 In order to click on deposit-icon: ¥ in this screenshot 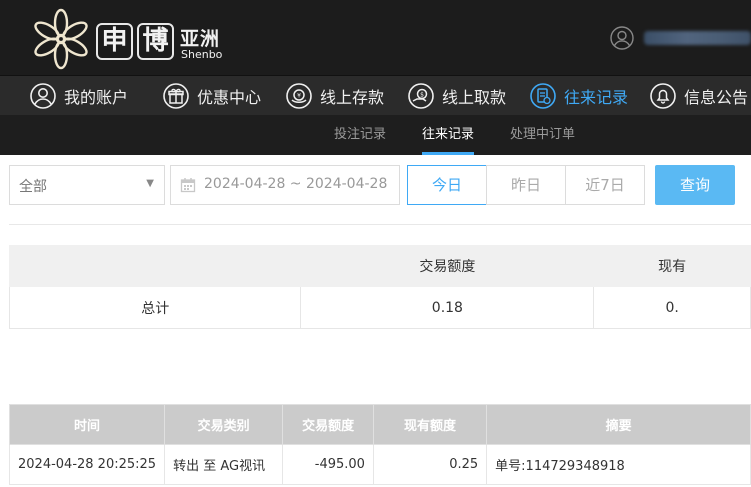, I will do `click(299, 96)`.